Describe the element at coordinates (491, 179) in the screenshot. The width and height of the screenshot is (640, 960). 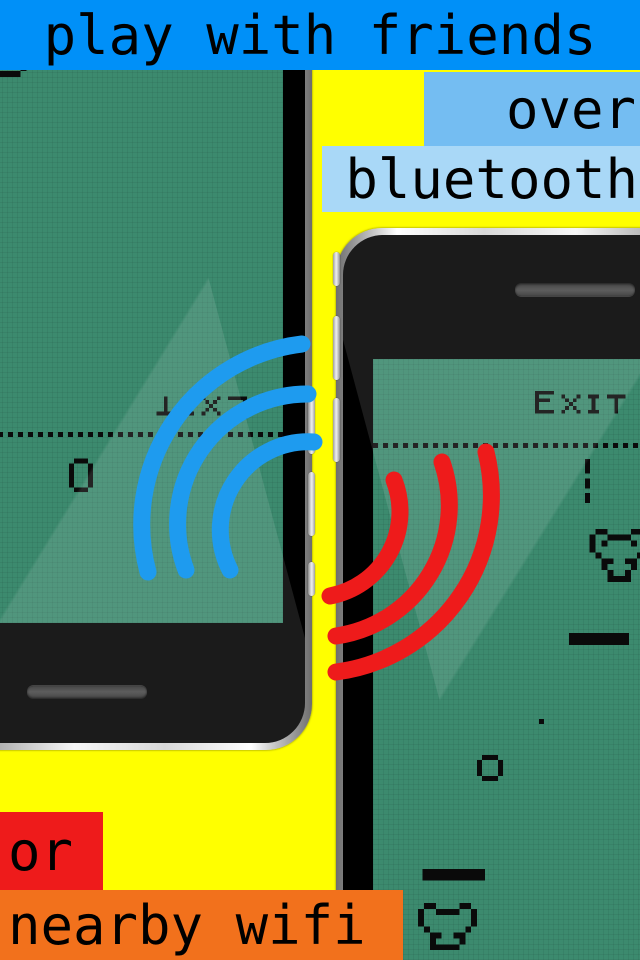
I see `promo-line-bluetooth-text: bluetooth` at that location.